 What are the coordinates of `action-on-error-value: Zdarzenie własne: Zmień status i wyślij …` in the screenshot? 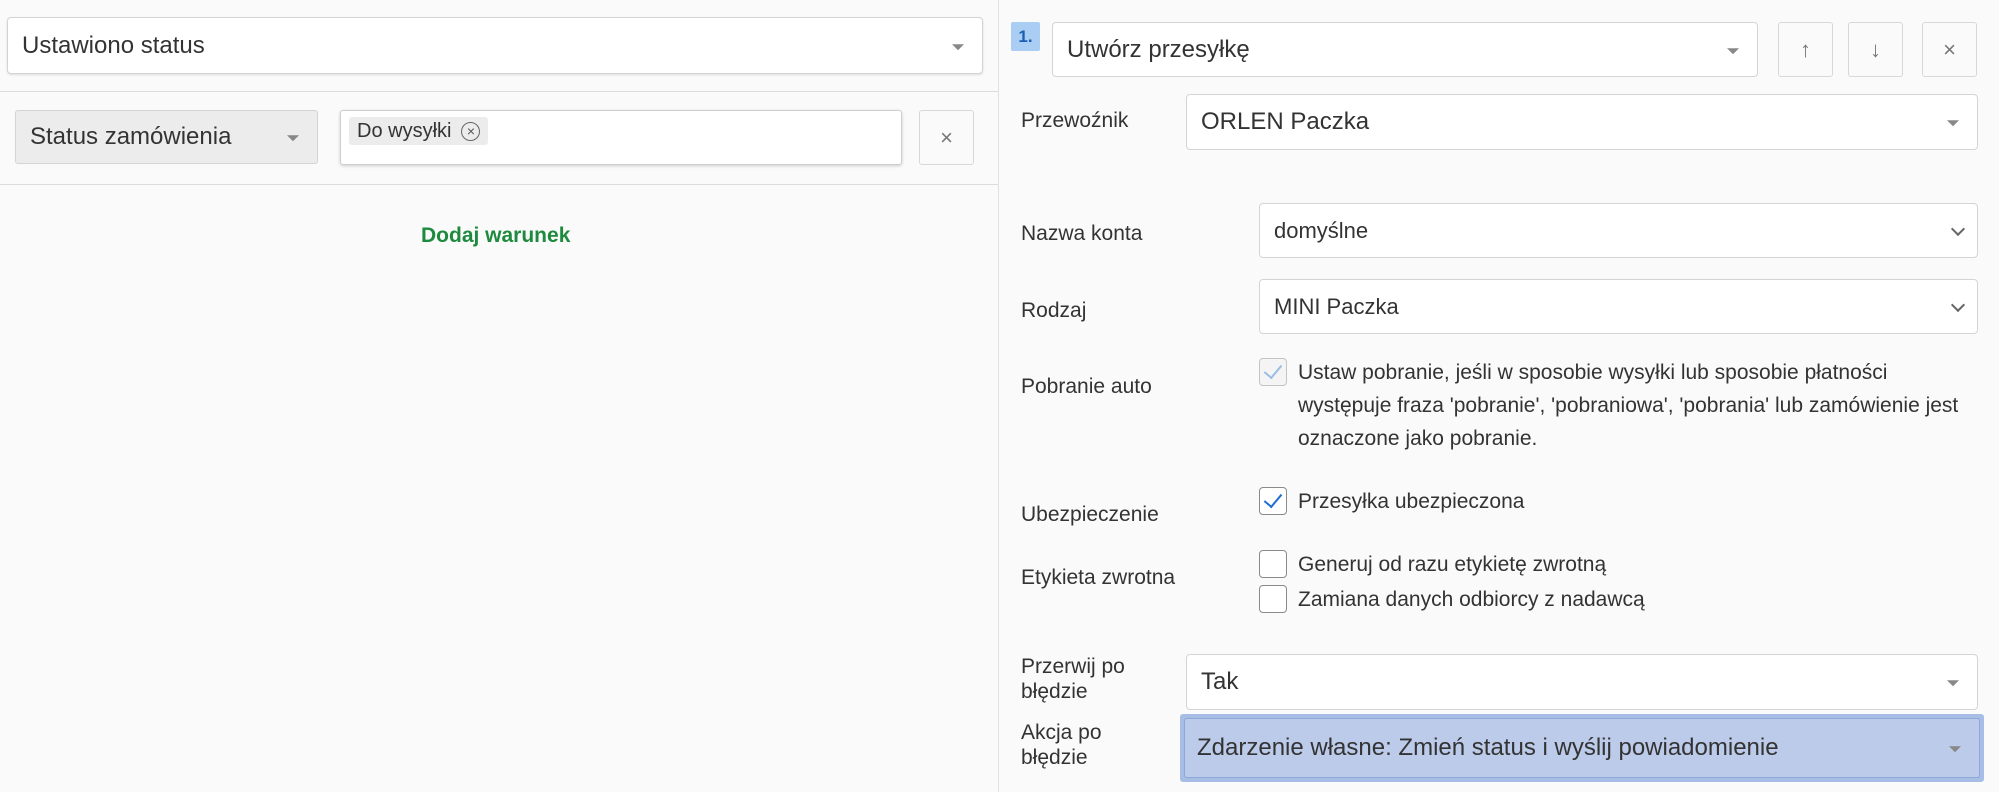 It's located at (1488, 747).